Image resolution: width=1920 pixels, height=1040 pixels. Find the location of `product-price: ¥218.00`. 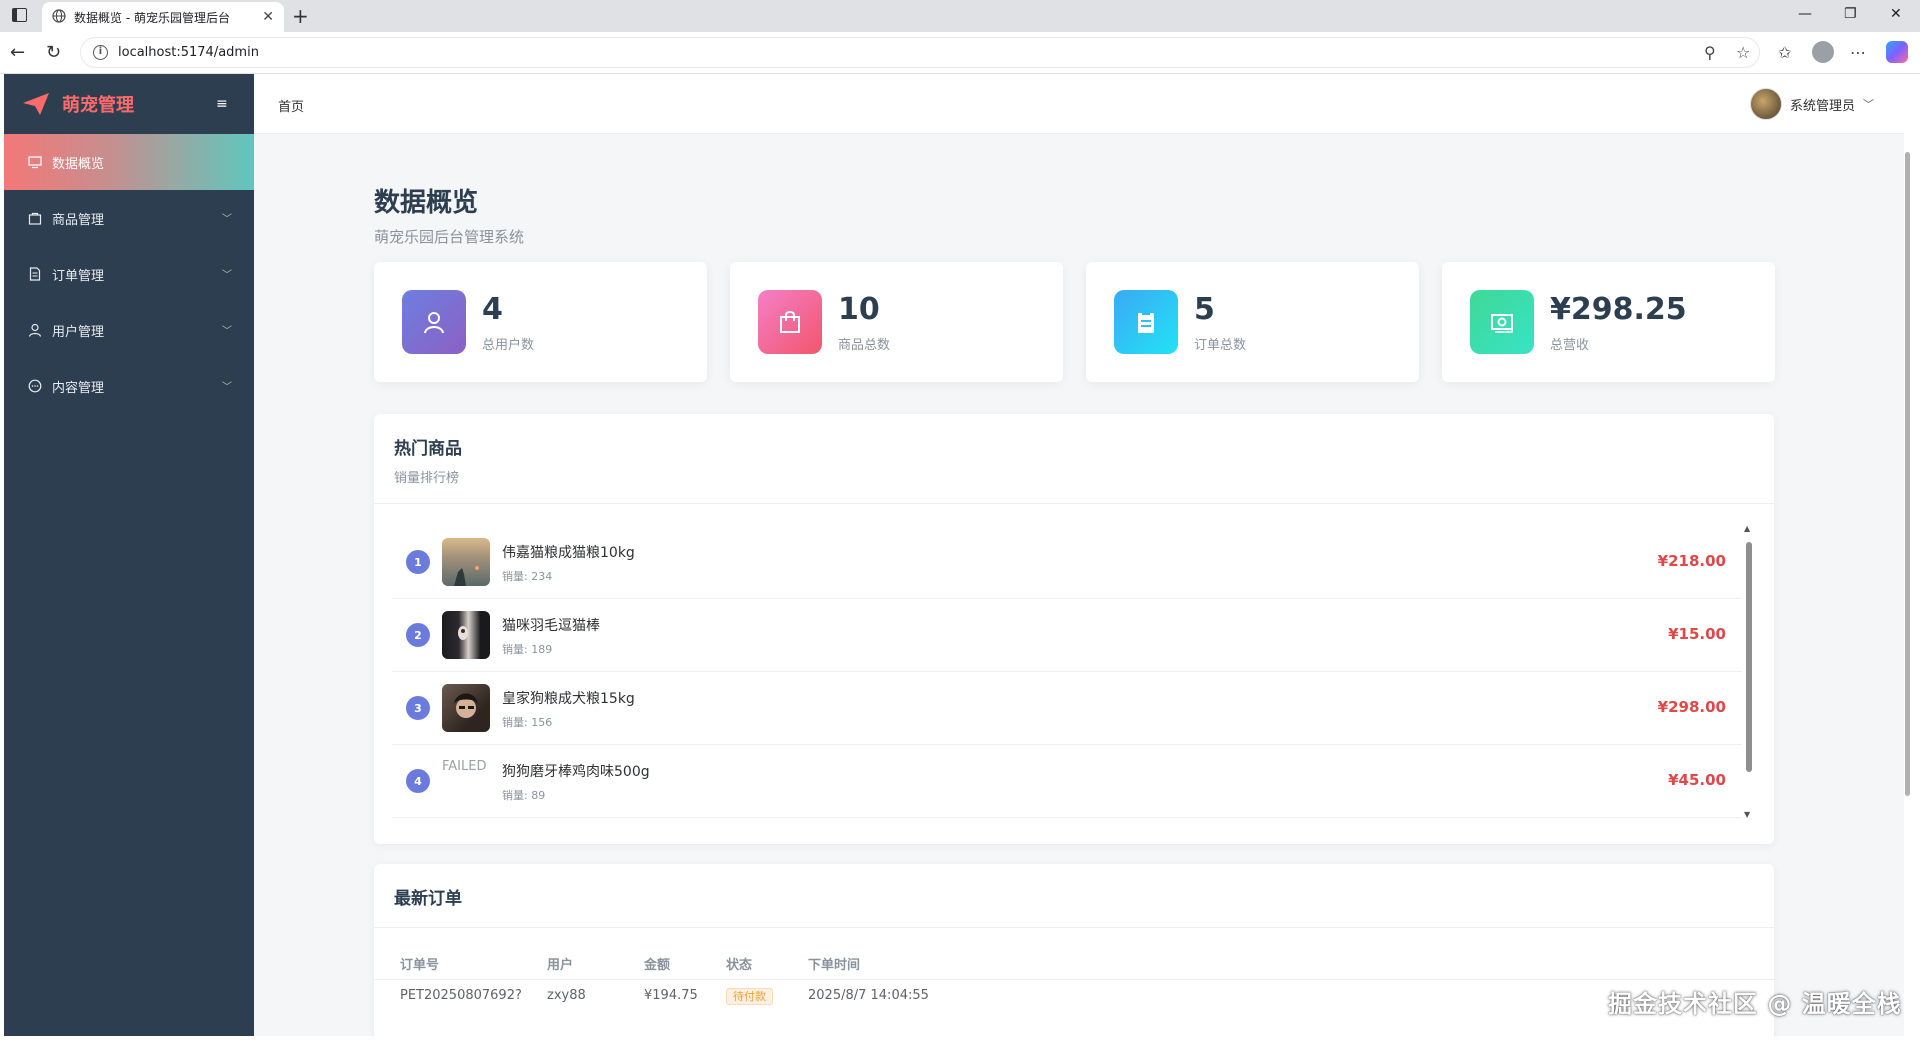

product-price: ¥218.00 is located at coordinates (1691, 561).